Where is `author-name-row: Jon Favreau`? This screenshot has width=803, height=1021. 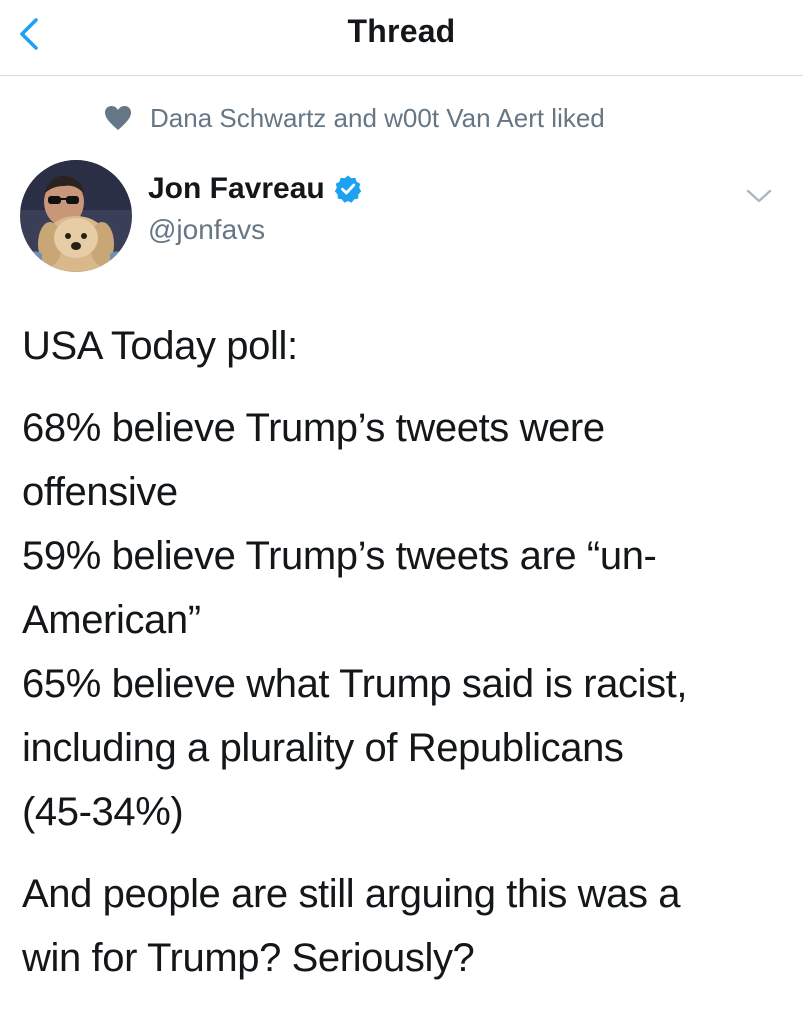 author-name-row: Jon Favreau is located at coordinates (255, 189).